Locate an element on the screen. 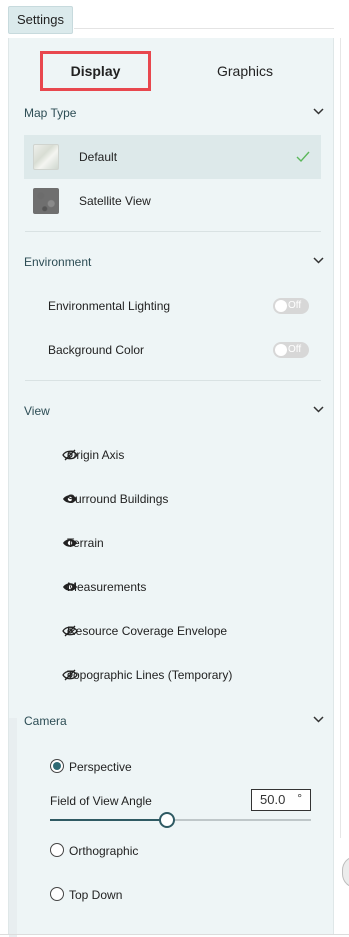 The height and width of the screenshot is (937, 349). bottom-divider is located at coordinates (174, 934).